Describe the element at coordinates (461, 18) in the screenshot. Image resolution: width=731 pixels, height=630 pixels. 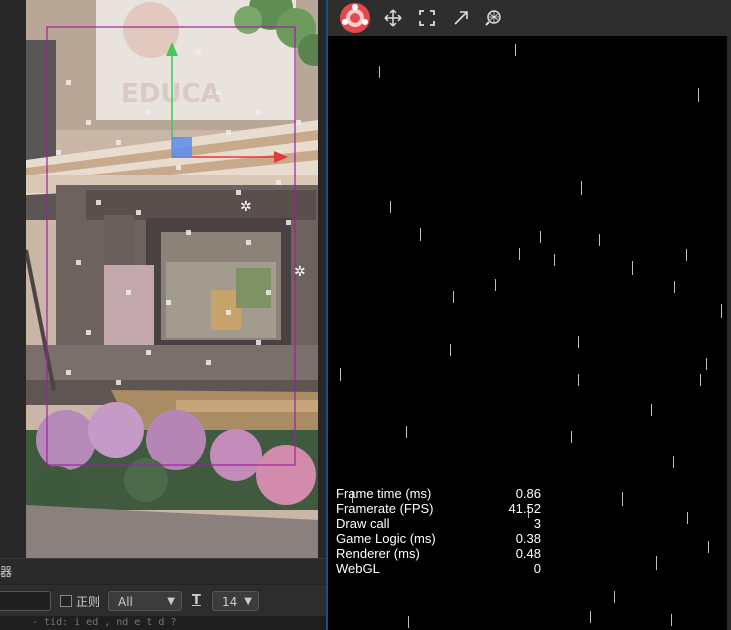
I see `scale-icon` at that location.